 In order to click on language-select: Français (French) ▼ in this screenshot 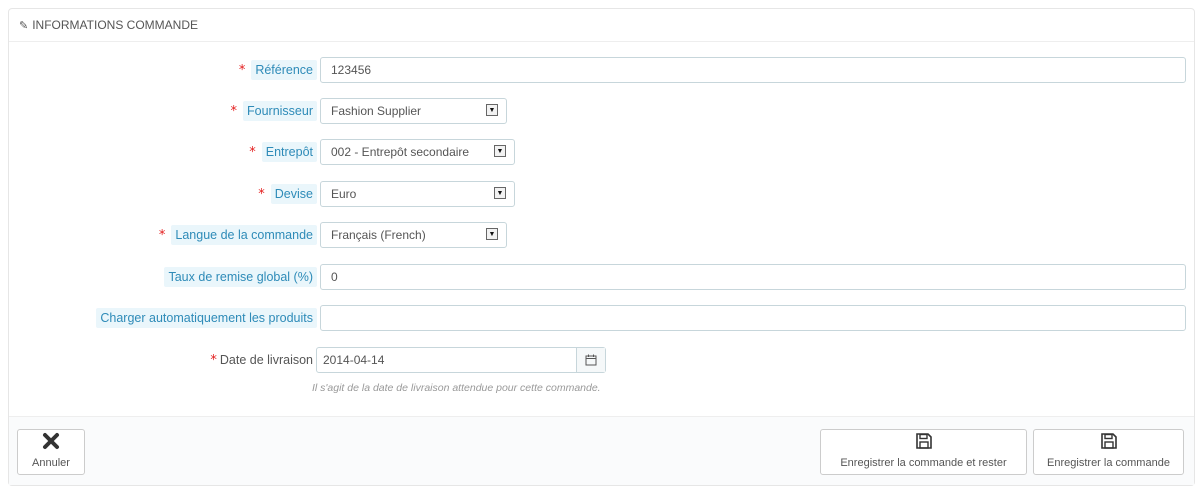, I will do `click(413, 235)`.